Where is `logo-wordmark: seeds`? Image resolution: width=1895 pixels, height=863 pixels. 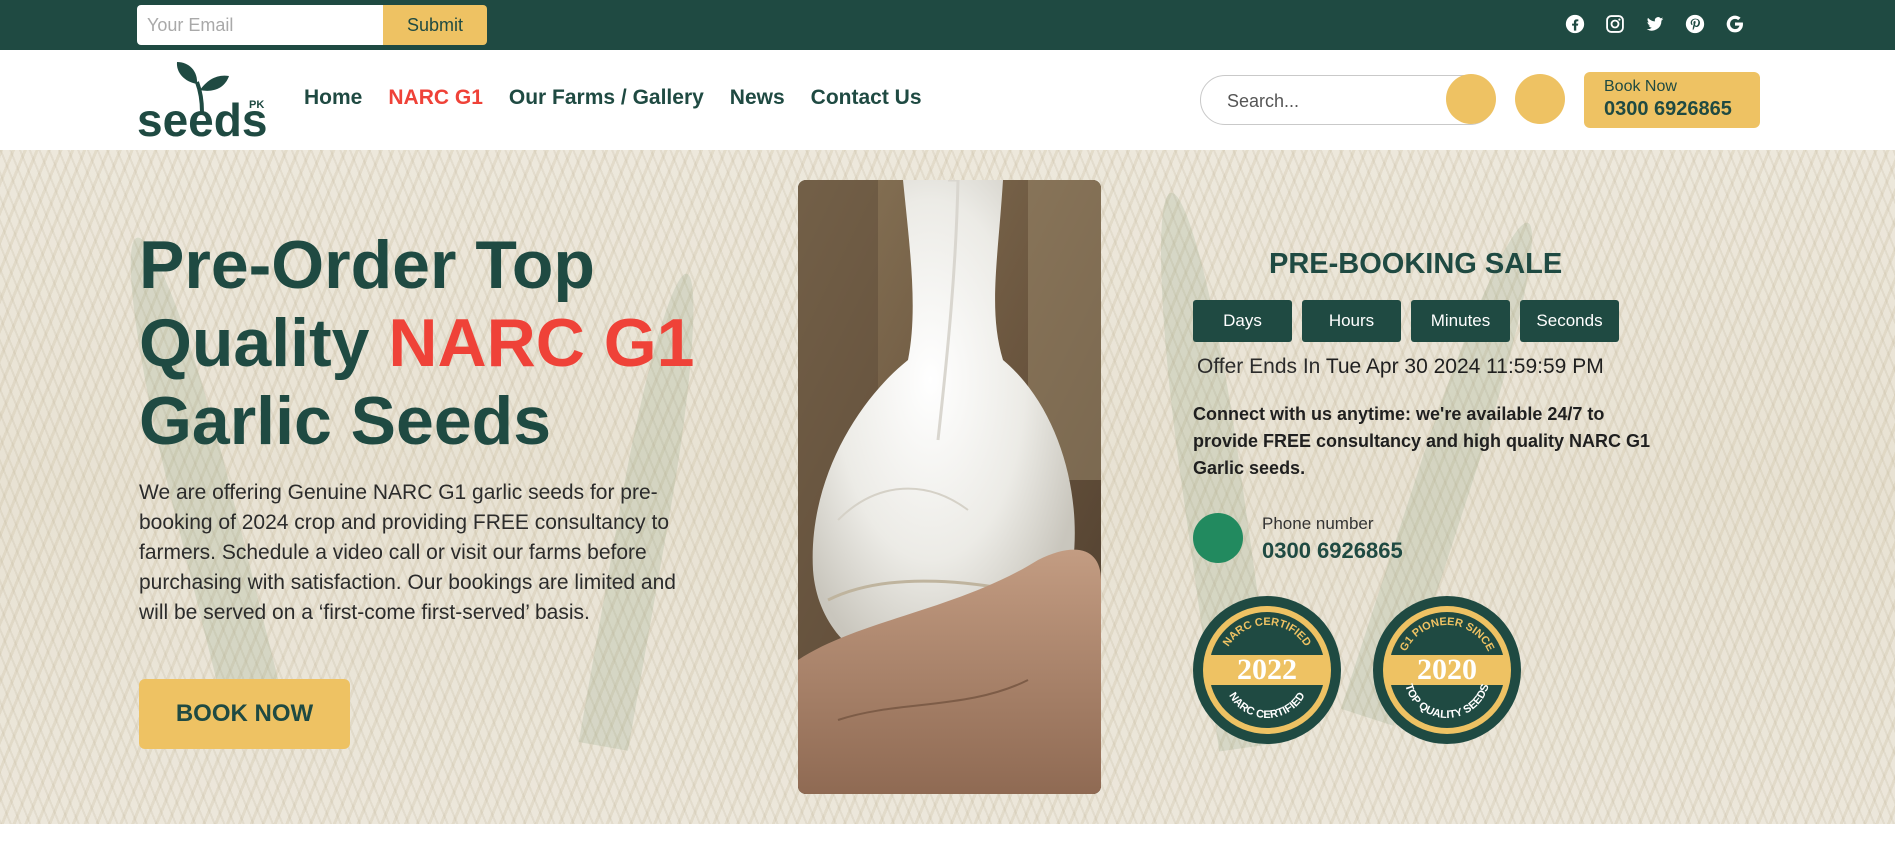 logo-wordmark: seeds is located at coordinates (202, 117).